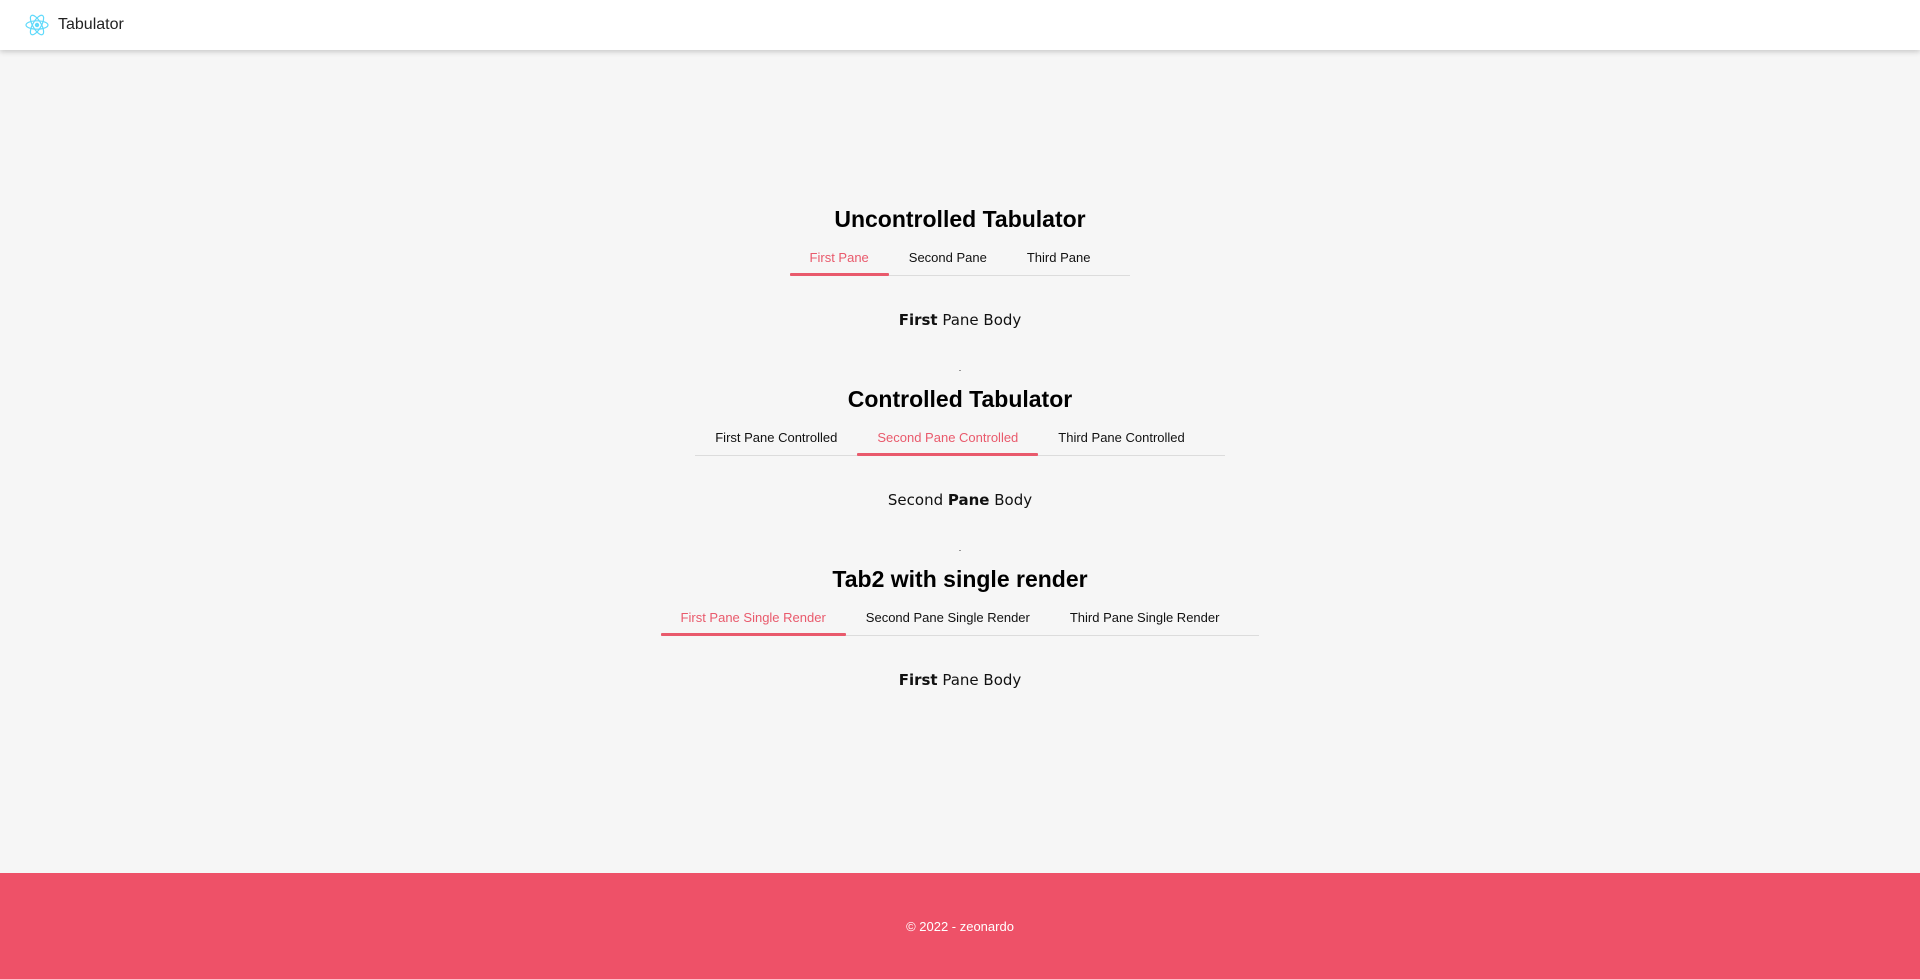  What do you see at coordinates (960, 25) in the screenshot?
I see `app-header: Tabulator` at bounding box center [960, 25].